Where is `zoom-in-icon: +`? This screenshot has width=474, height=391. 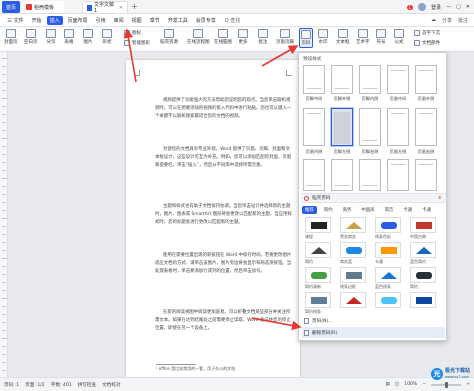
zoom-in-icon: + is located at coordinates (468, 384).